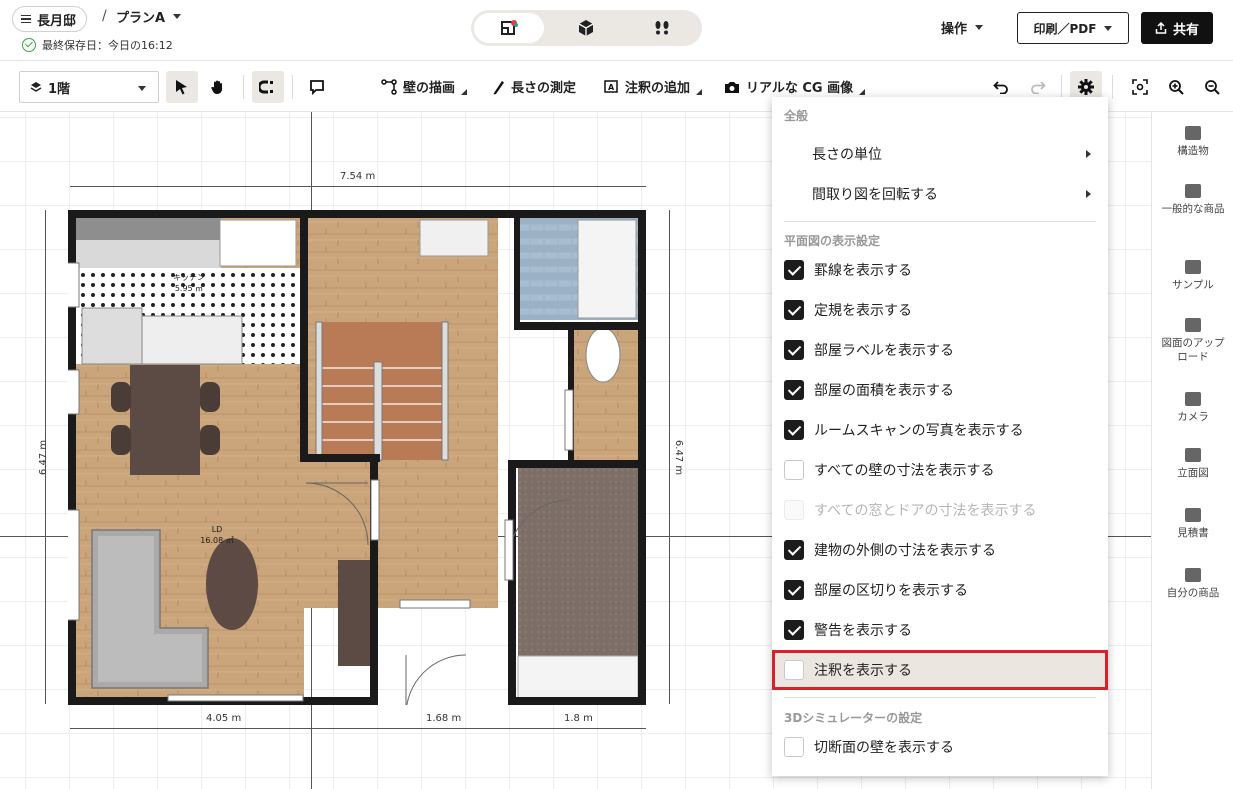 This screenshot has height=789, width=1233. What do you see at coordinates (796, 116) in the screenshot?
I see `section-title-general: 全般` at bounding box center [796, 116].